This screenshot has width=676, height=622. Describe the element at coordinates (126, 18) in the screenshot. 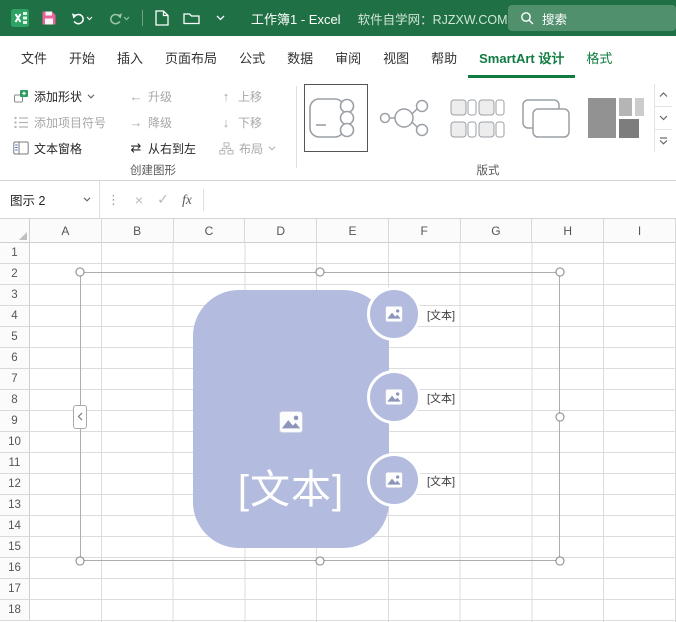

I see `redo-dropdown-icon` at that location.